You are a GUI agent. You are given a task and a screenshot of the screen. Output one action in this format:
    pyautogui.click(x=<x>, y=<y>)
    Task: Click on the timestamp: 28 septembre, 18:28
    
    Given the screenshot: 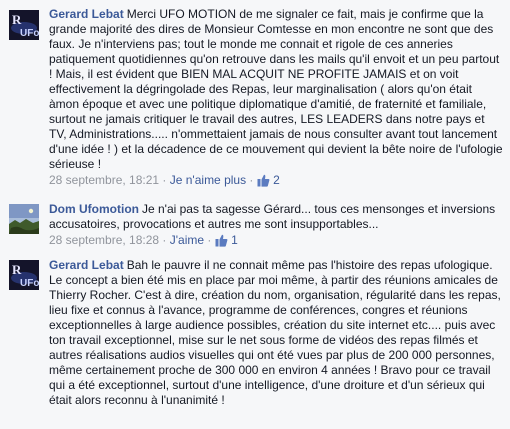 What is the action you would take?
    pyautogui.click(x=104, y=240)
    